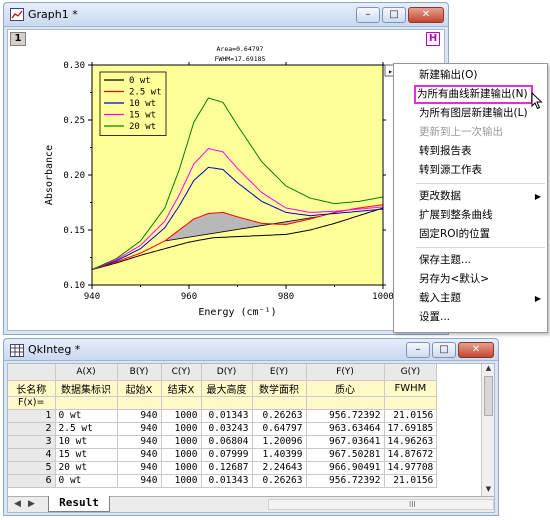 This screenshot has height=520, width=550. What do you see at coordinates (470, 151) in the screenshot?
I see `menu-item-go-to-report: 转到报告表` at bounding box center [470, 151].